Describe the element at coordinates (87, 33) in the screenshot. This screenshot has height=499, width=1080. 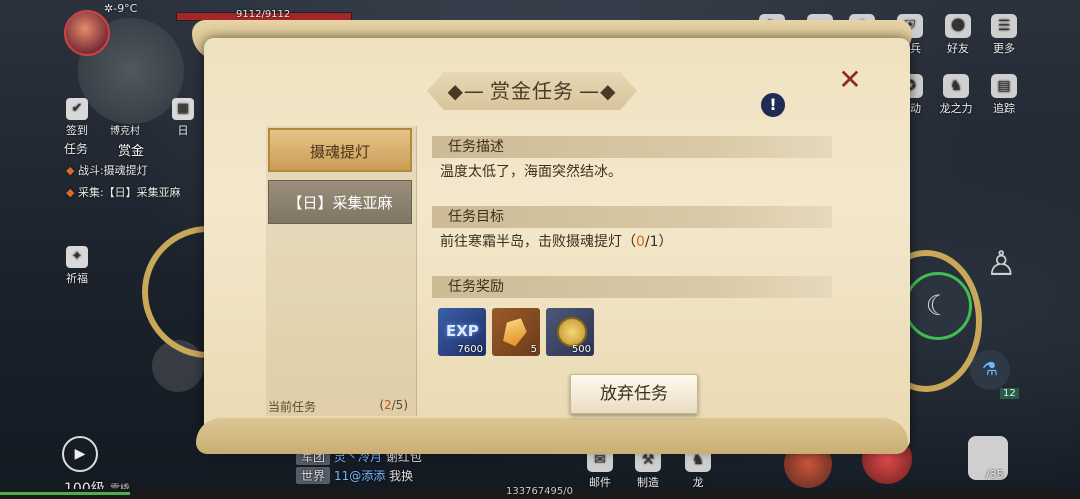
I see `avatar` at that location.